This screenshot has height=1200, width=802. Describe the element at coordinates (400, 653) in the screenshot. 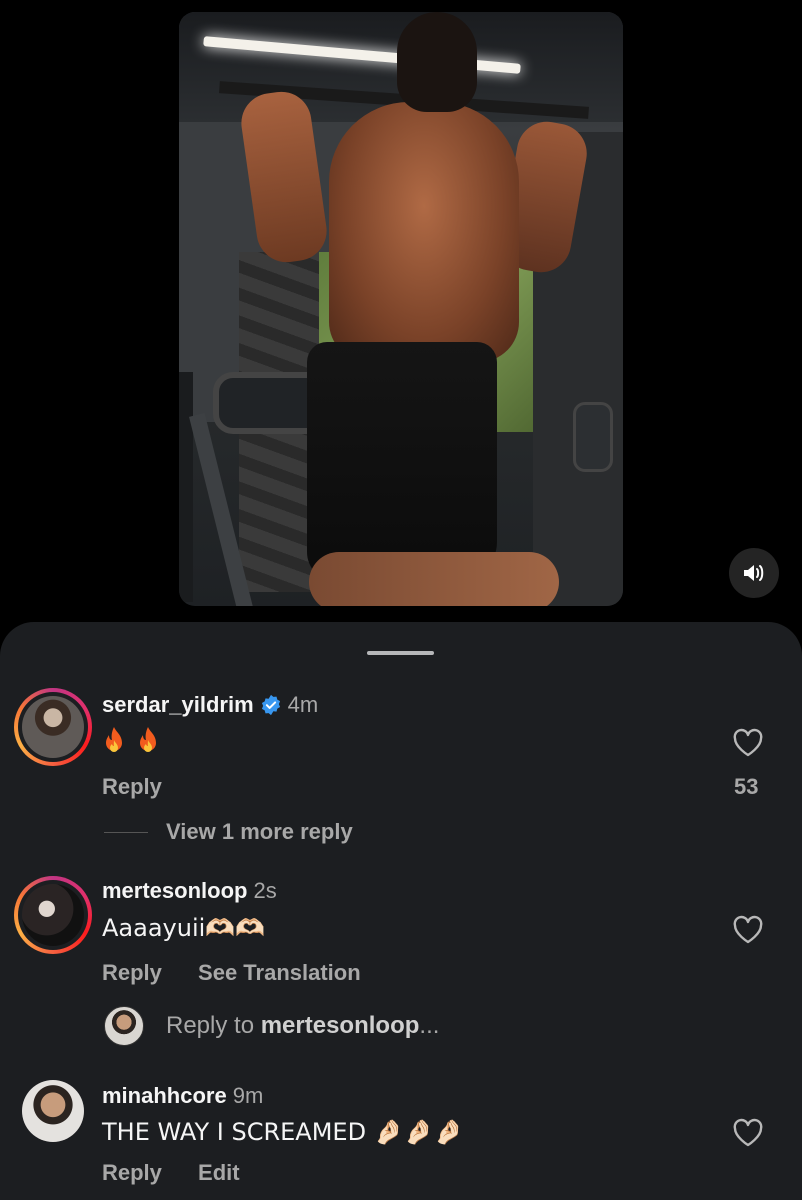

I see `sheet-drag-handle` at that location.